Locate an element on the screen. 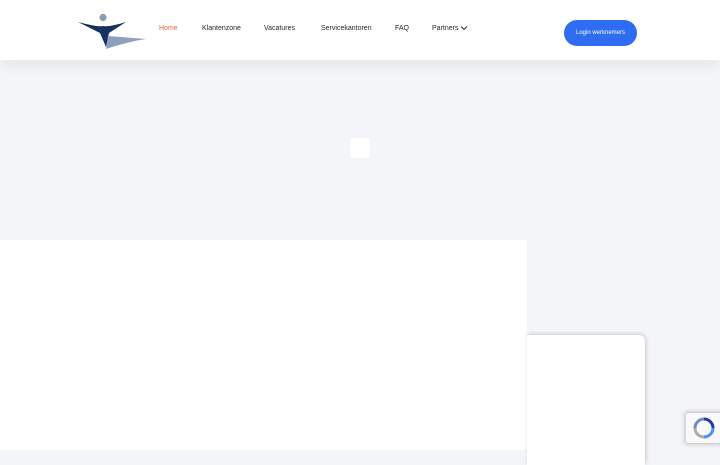  nav-servicekantoren: Servicekantoren is located at coordinates (346, 28).